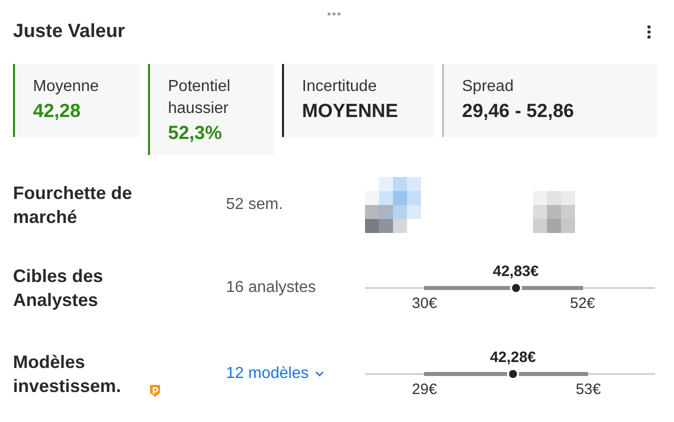 The height and width of the screenshot is (422, 674). What do you see at coordinates (195, 134) in the screenshot?
I see `metric-value: 52,3%` at bounding box center [195, 134].